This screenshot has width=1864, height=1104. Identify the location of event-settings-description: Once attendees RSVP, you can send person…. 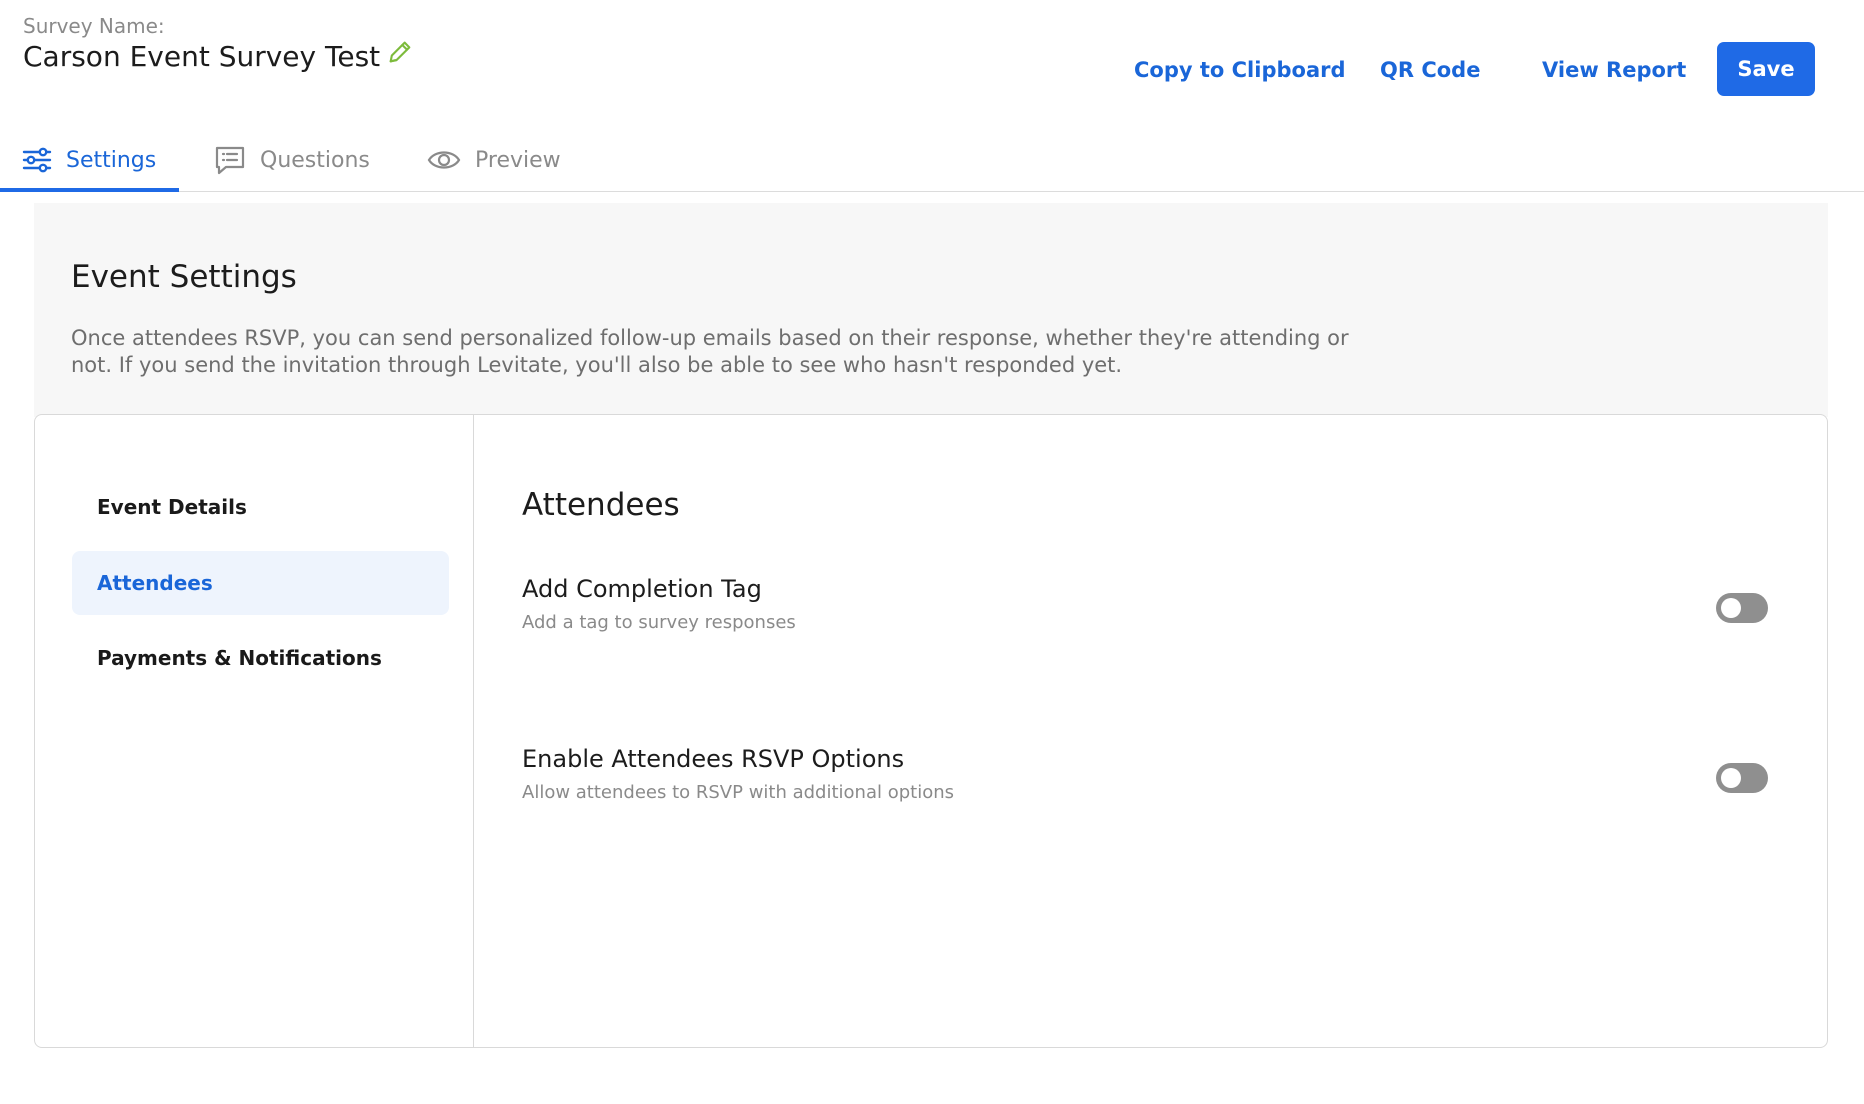
(710, 351).